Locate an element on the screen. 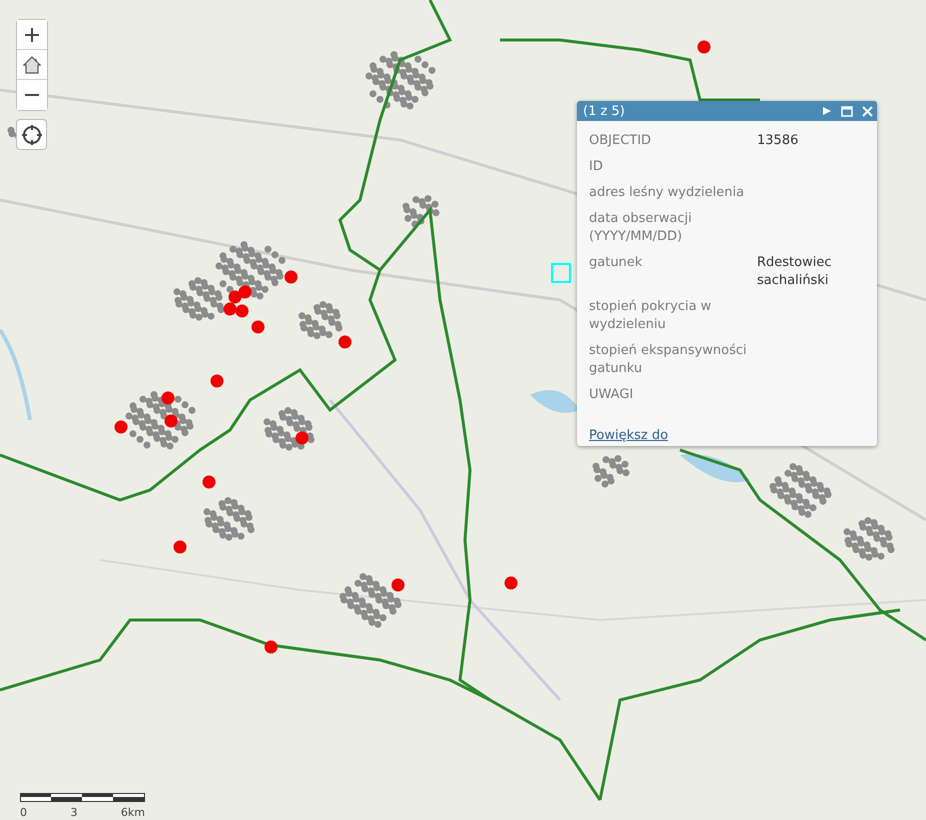 This screenshot has width=926, height=820. zoom-to-link: Powiększ do is located at coordinates (628, 435).